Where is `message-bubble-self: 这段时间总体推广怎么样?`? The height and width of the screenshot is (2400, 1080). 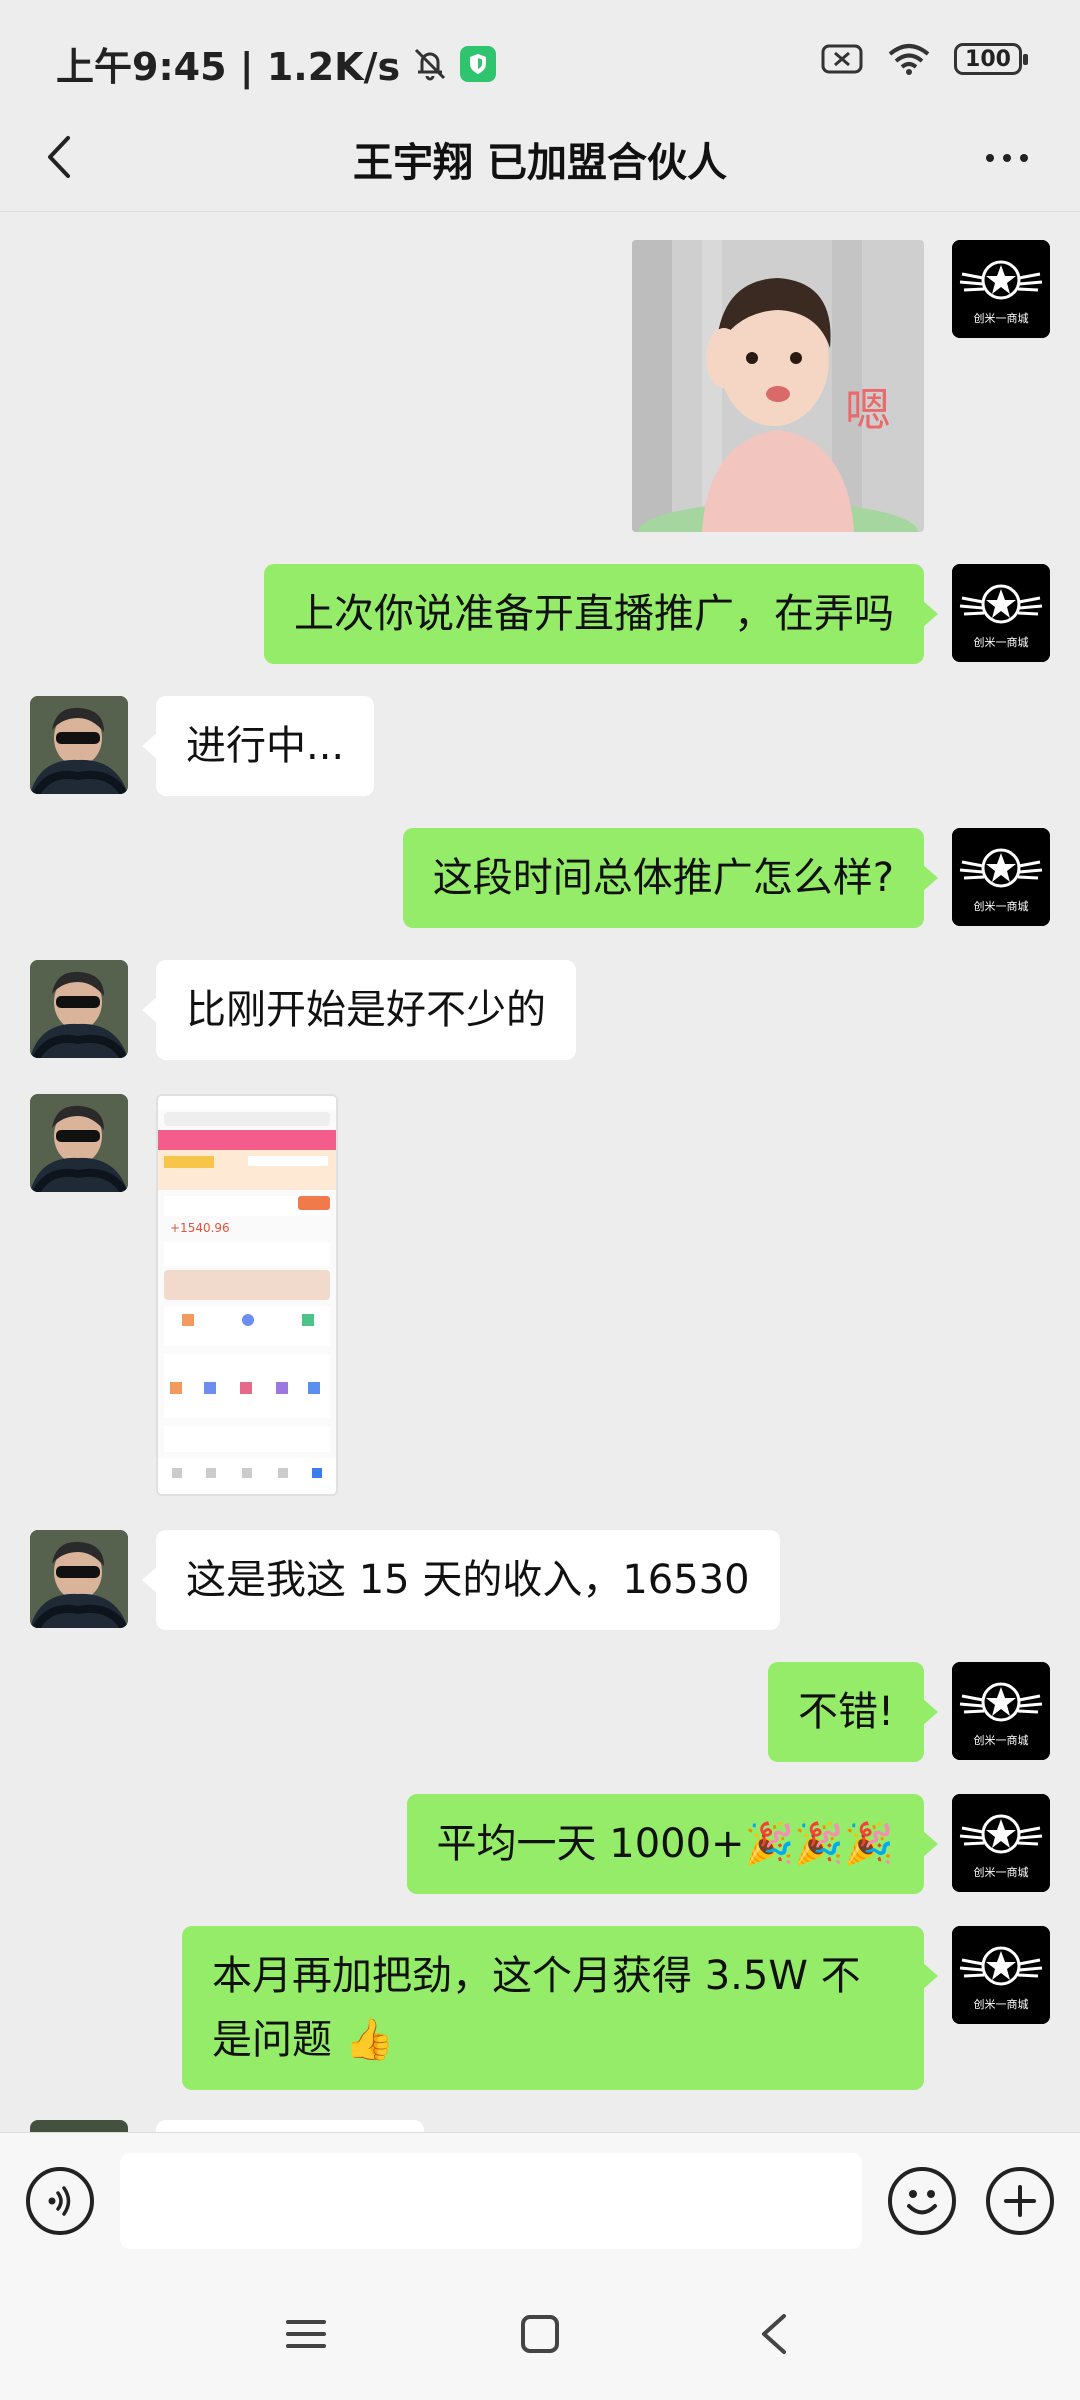 message-bubble-self: 这段时间总体推广怎么样? is located at coordinates (670, 878).